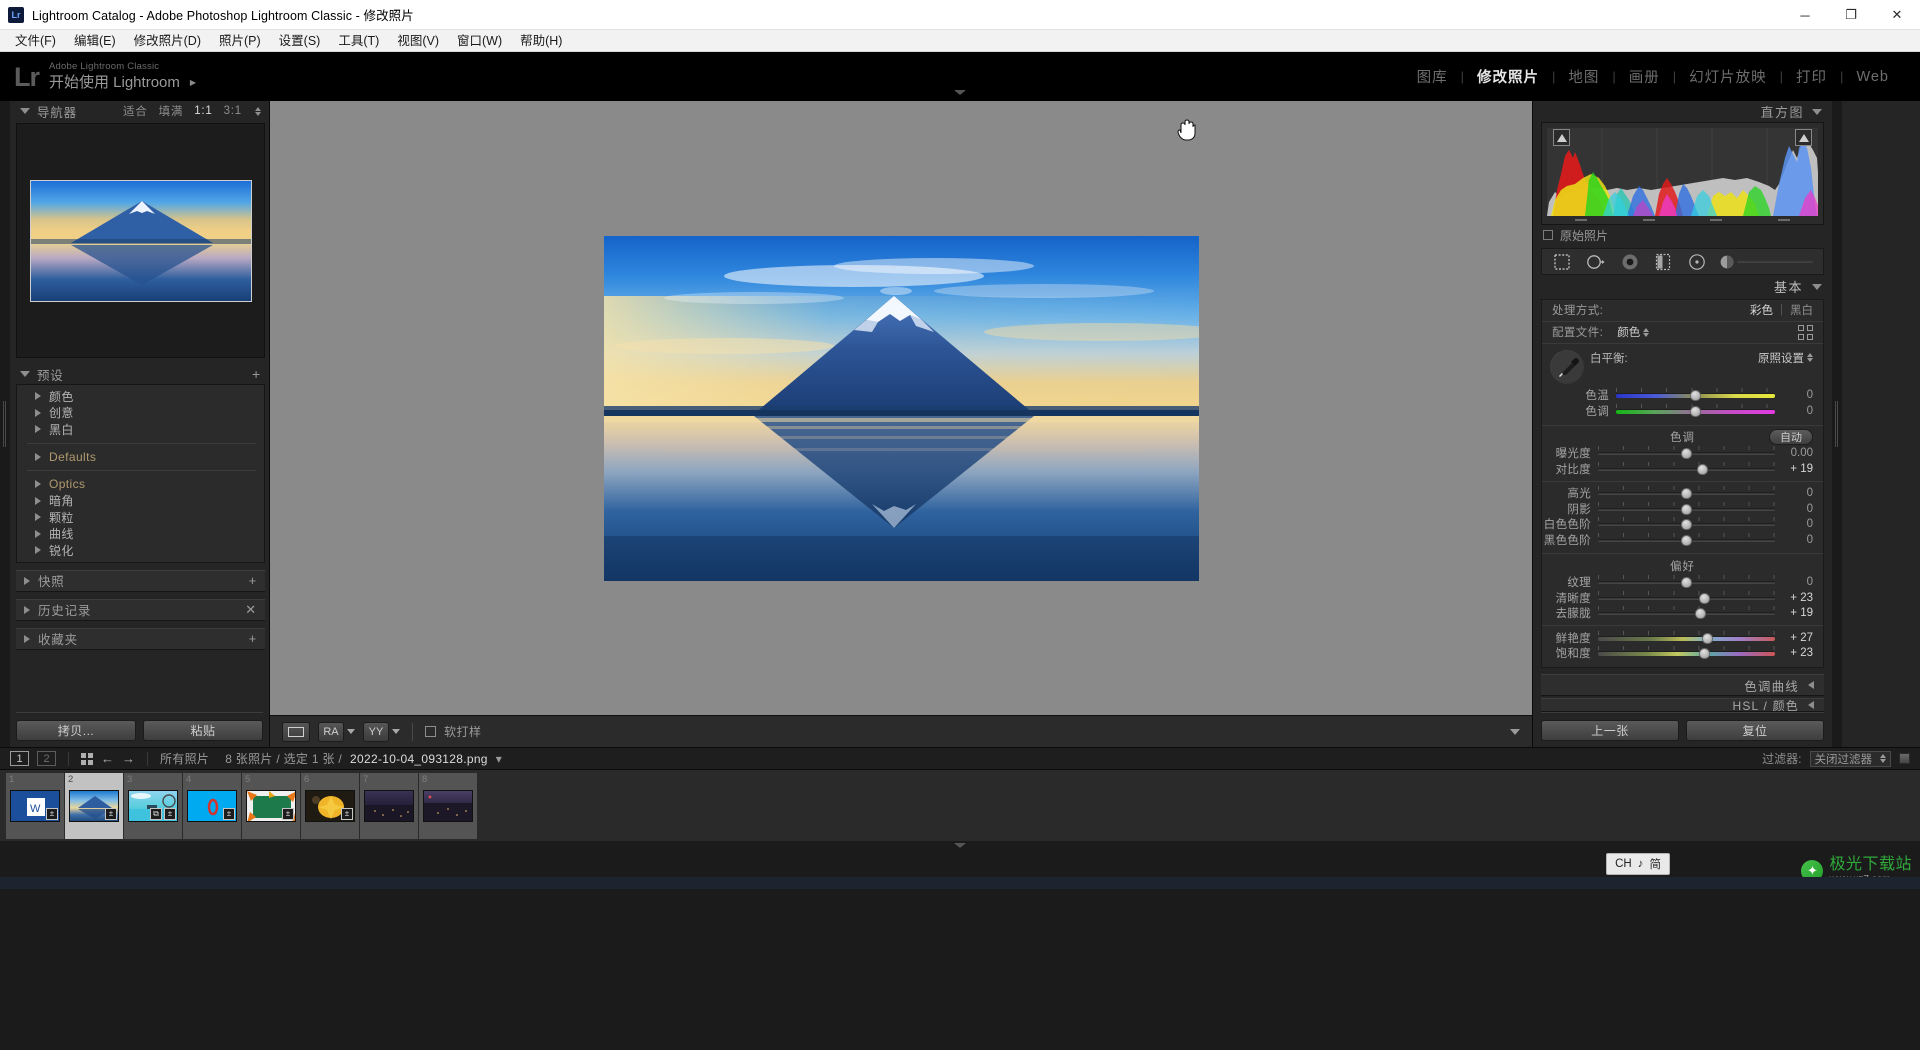 The width and height of the screenshot is (1920, 1050). Describe the element at coordinates (1817, 111) in the screenshot. I see `triangle-down-icon` at that location.